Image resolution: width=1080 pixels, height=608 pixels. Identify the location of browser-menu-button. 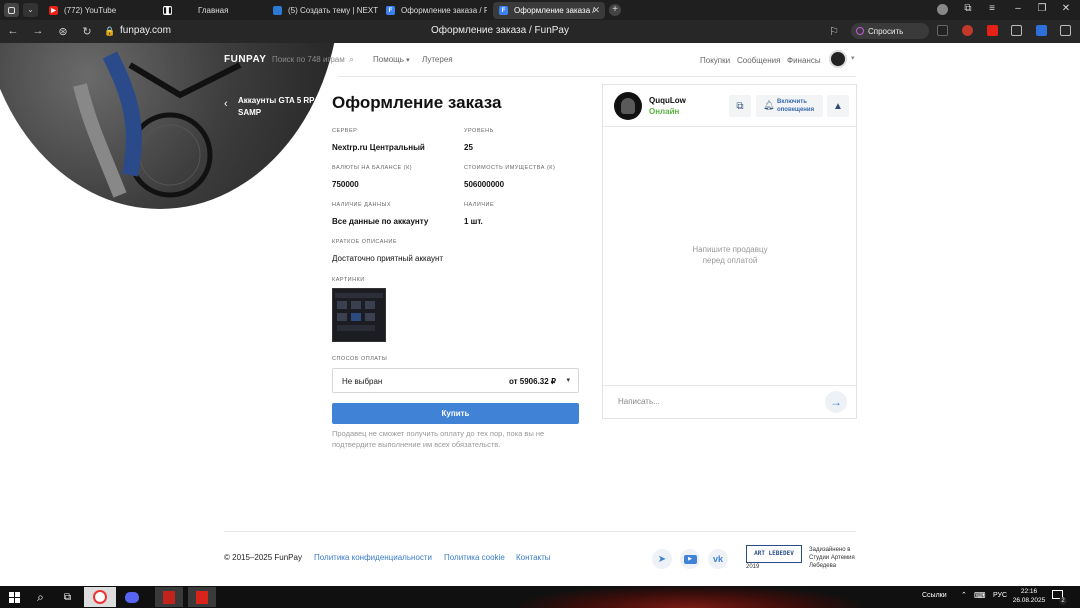
(11, 10).